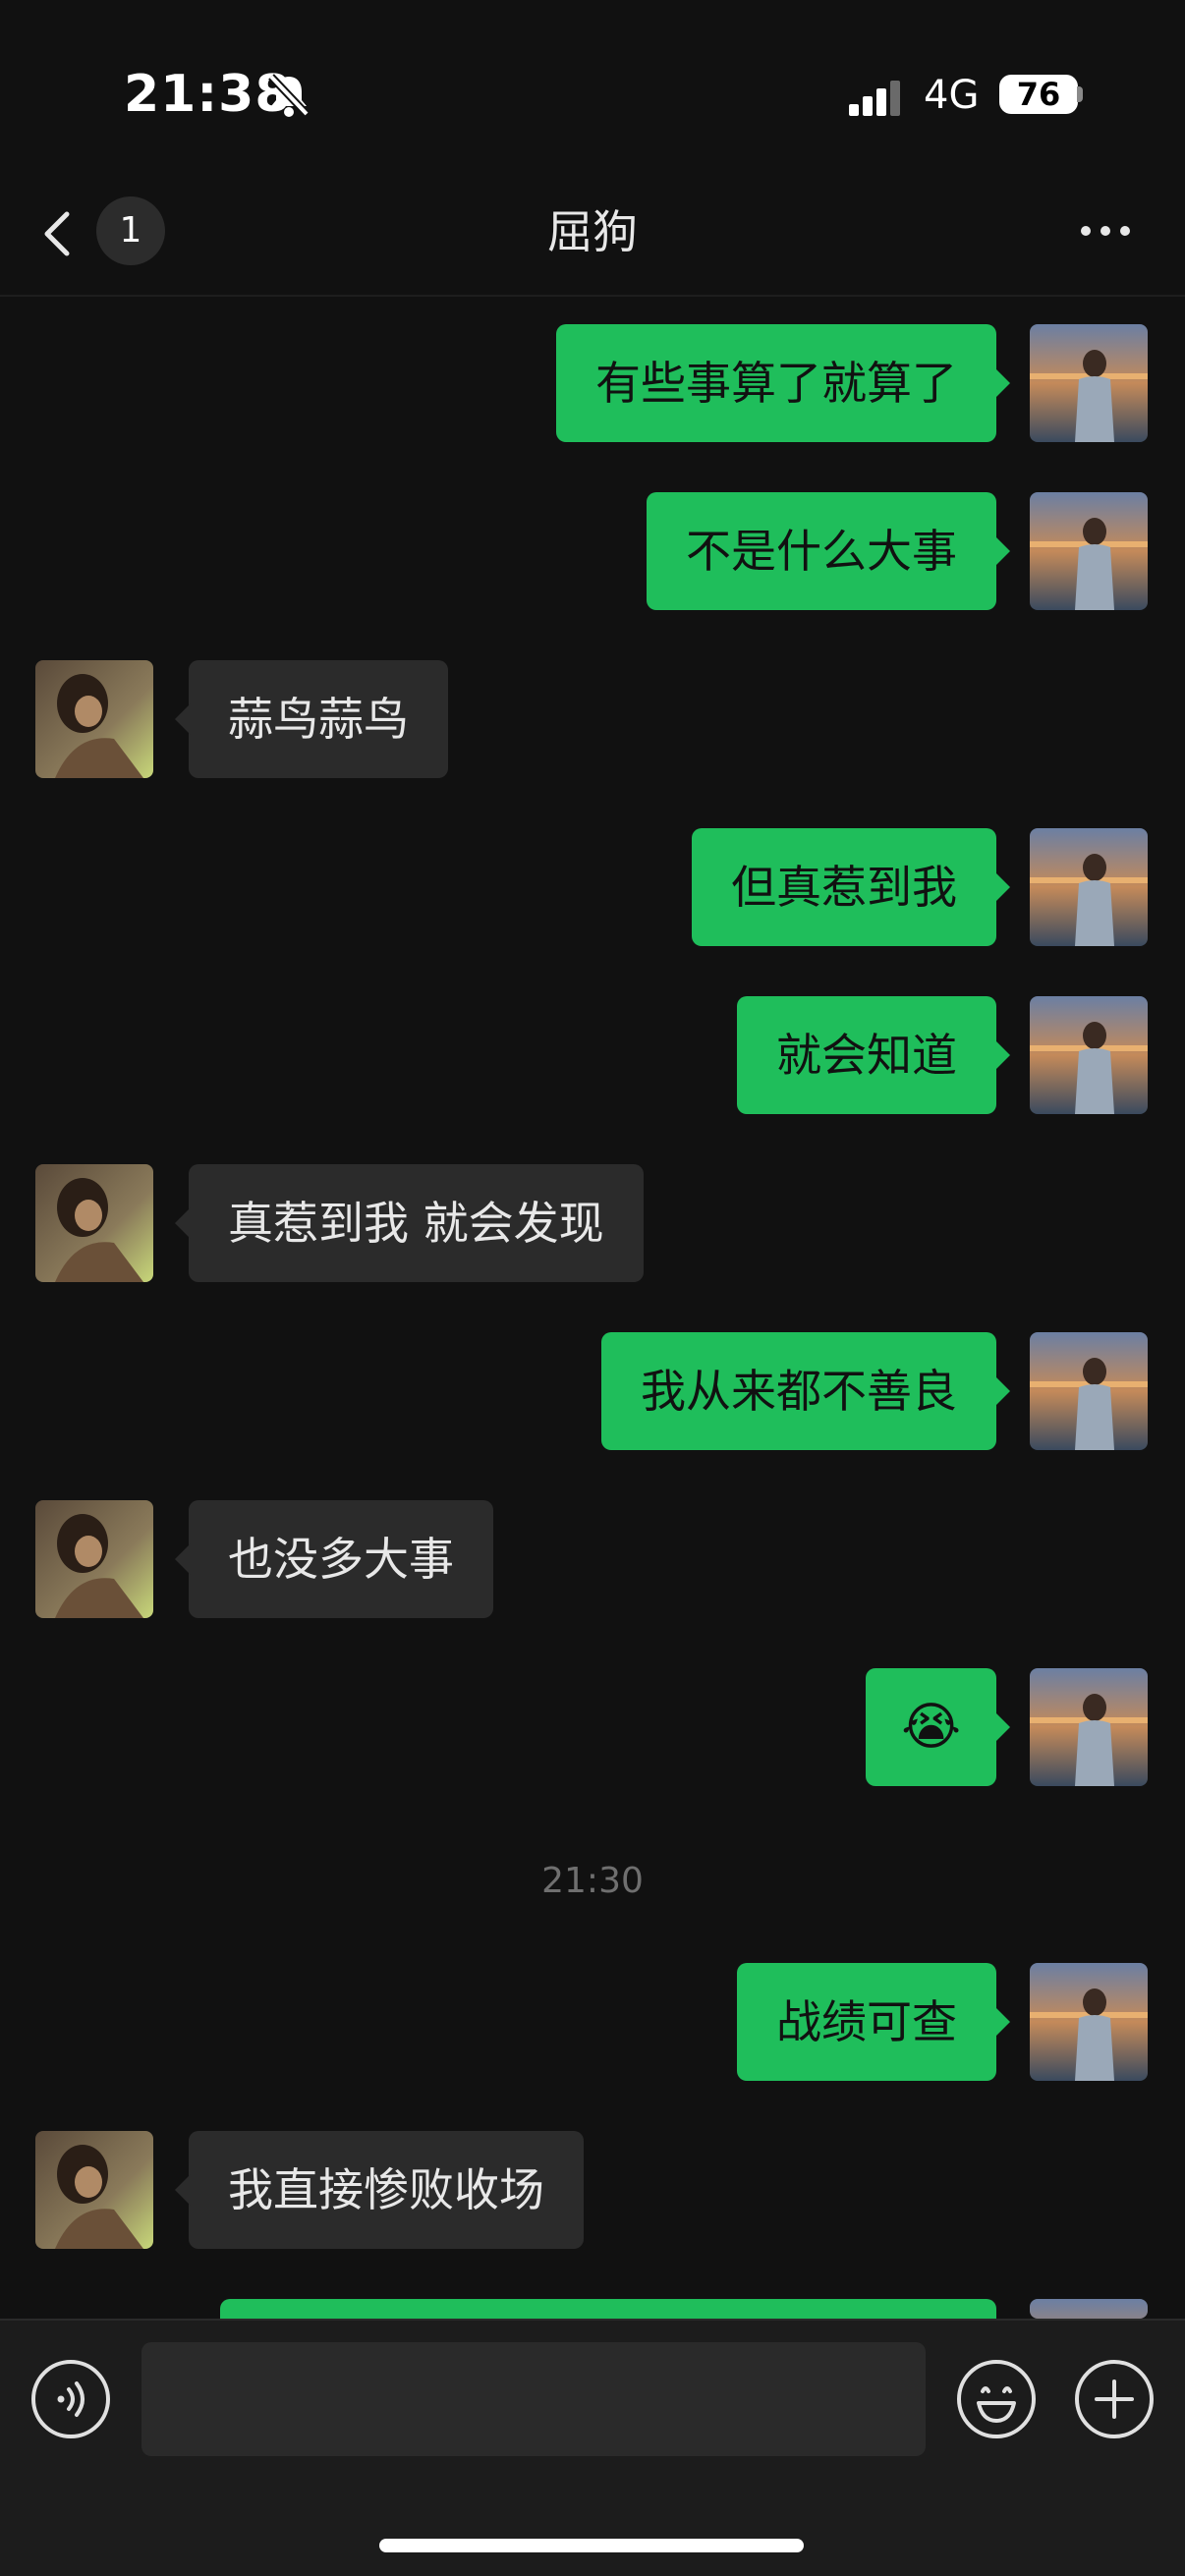 The image size is (1185, 2576). Describe the element at coordinates (952, 95) in the screenshot. I see `network-type: 4G` at that location.